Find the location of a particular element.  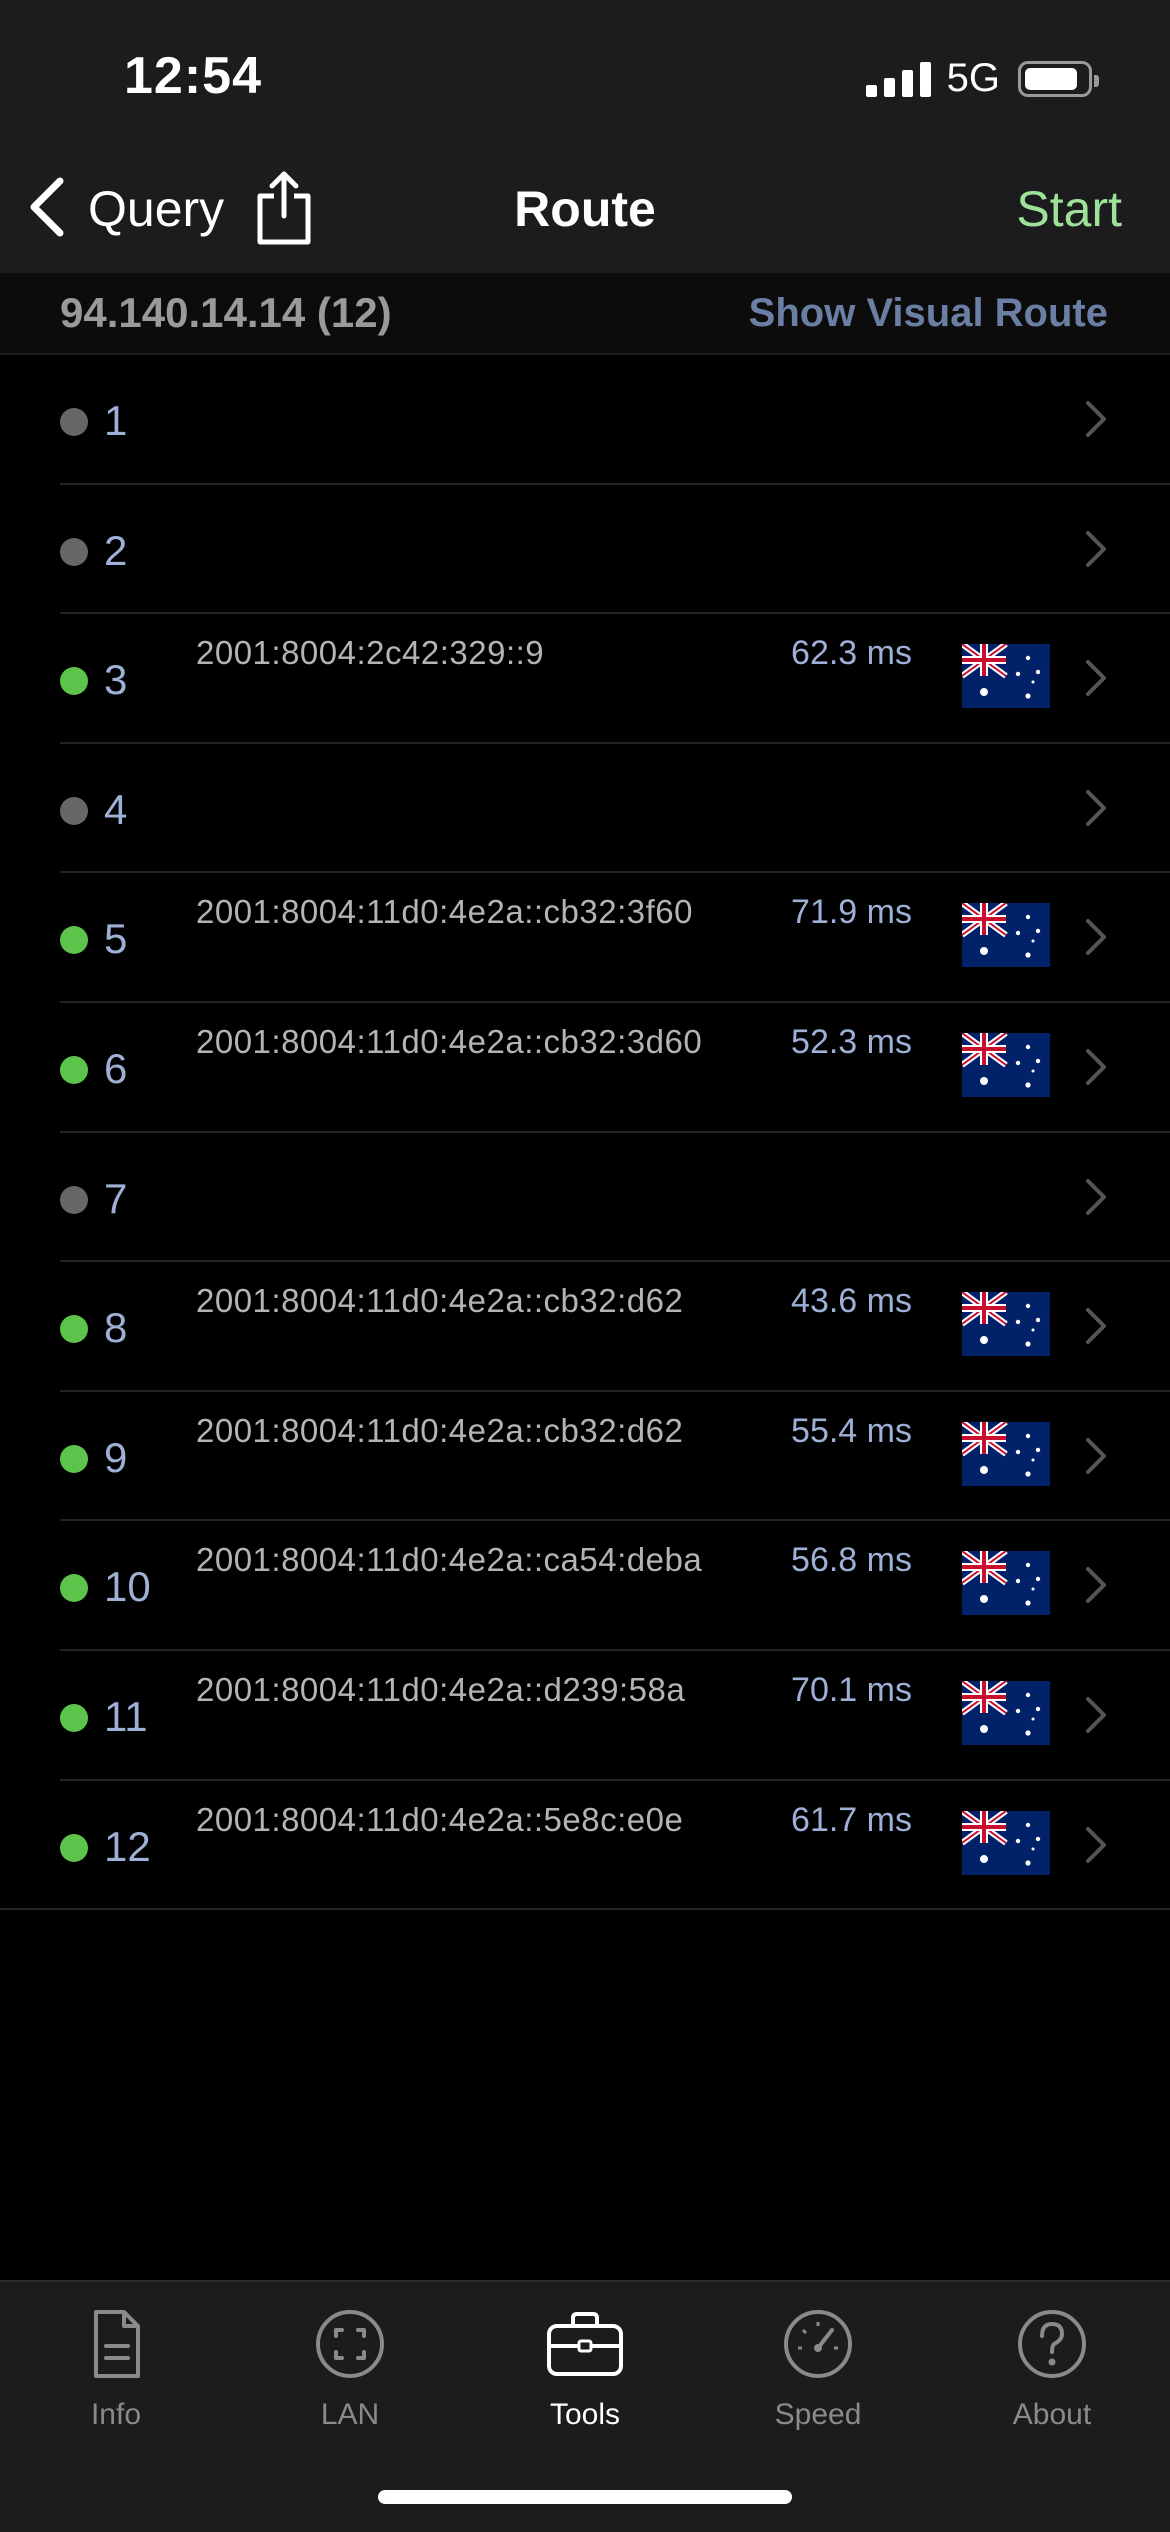

hop-number: 2 is located at coordinates (116, 550).